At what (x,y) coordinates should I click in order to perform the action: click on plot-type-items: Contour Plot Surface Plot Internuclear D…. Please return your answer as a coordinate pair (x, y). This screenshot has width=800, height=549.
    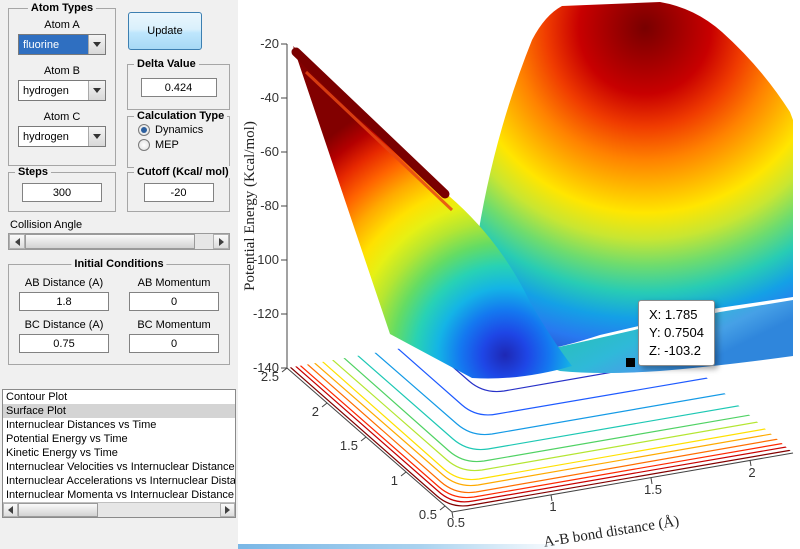
    Looking at the image, I should click on (119, 446).